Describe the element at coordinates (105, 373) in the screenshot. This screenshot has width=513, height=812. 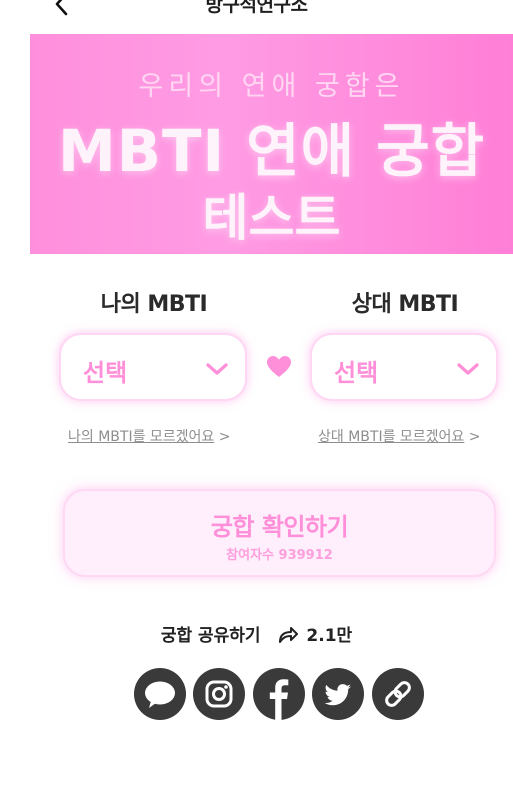
I see `my-mbti-select-value: 선택` at that location.